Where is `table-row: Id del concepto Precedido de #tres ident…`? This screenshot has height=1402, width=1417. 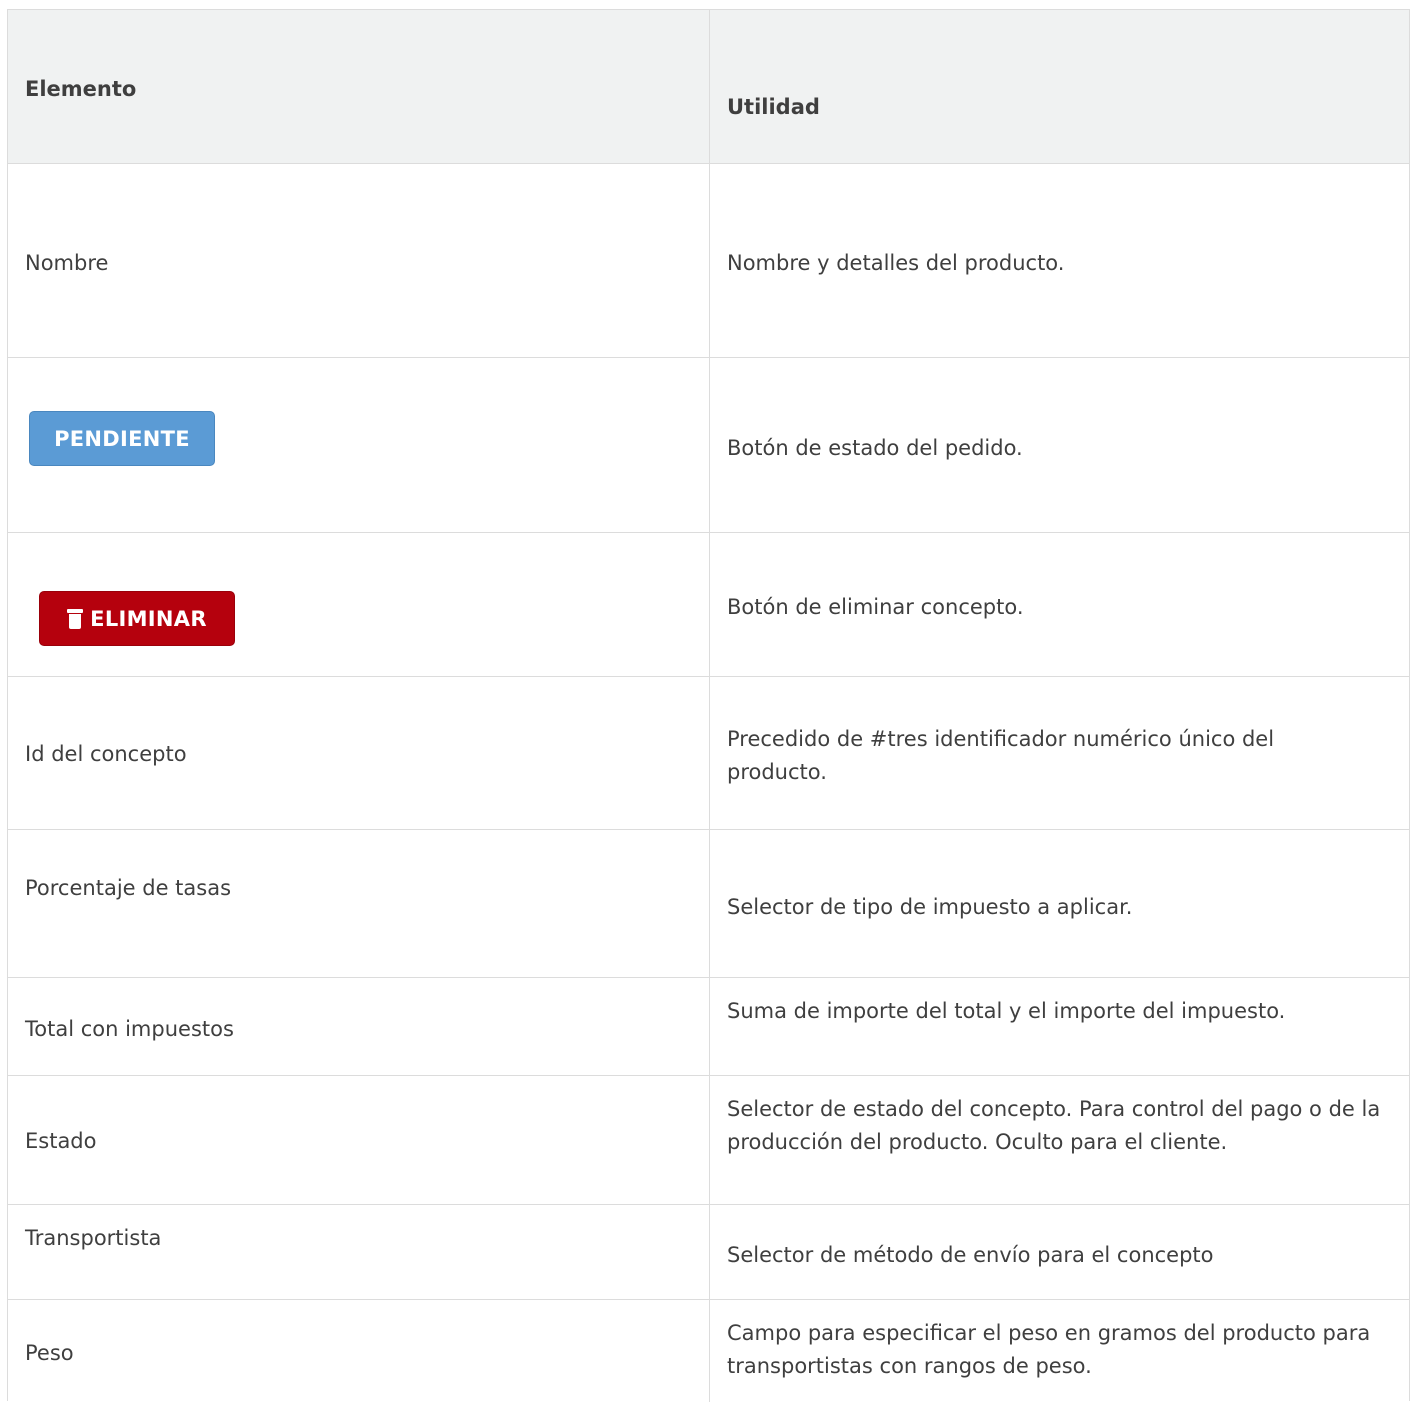 table-row: Id del concepto Precedido de #tres ident… is located at coordinates (708, 753).